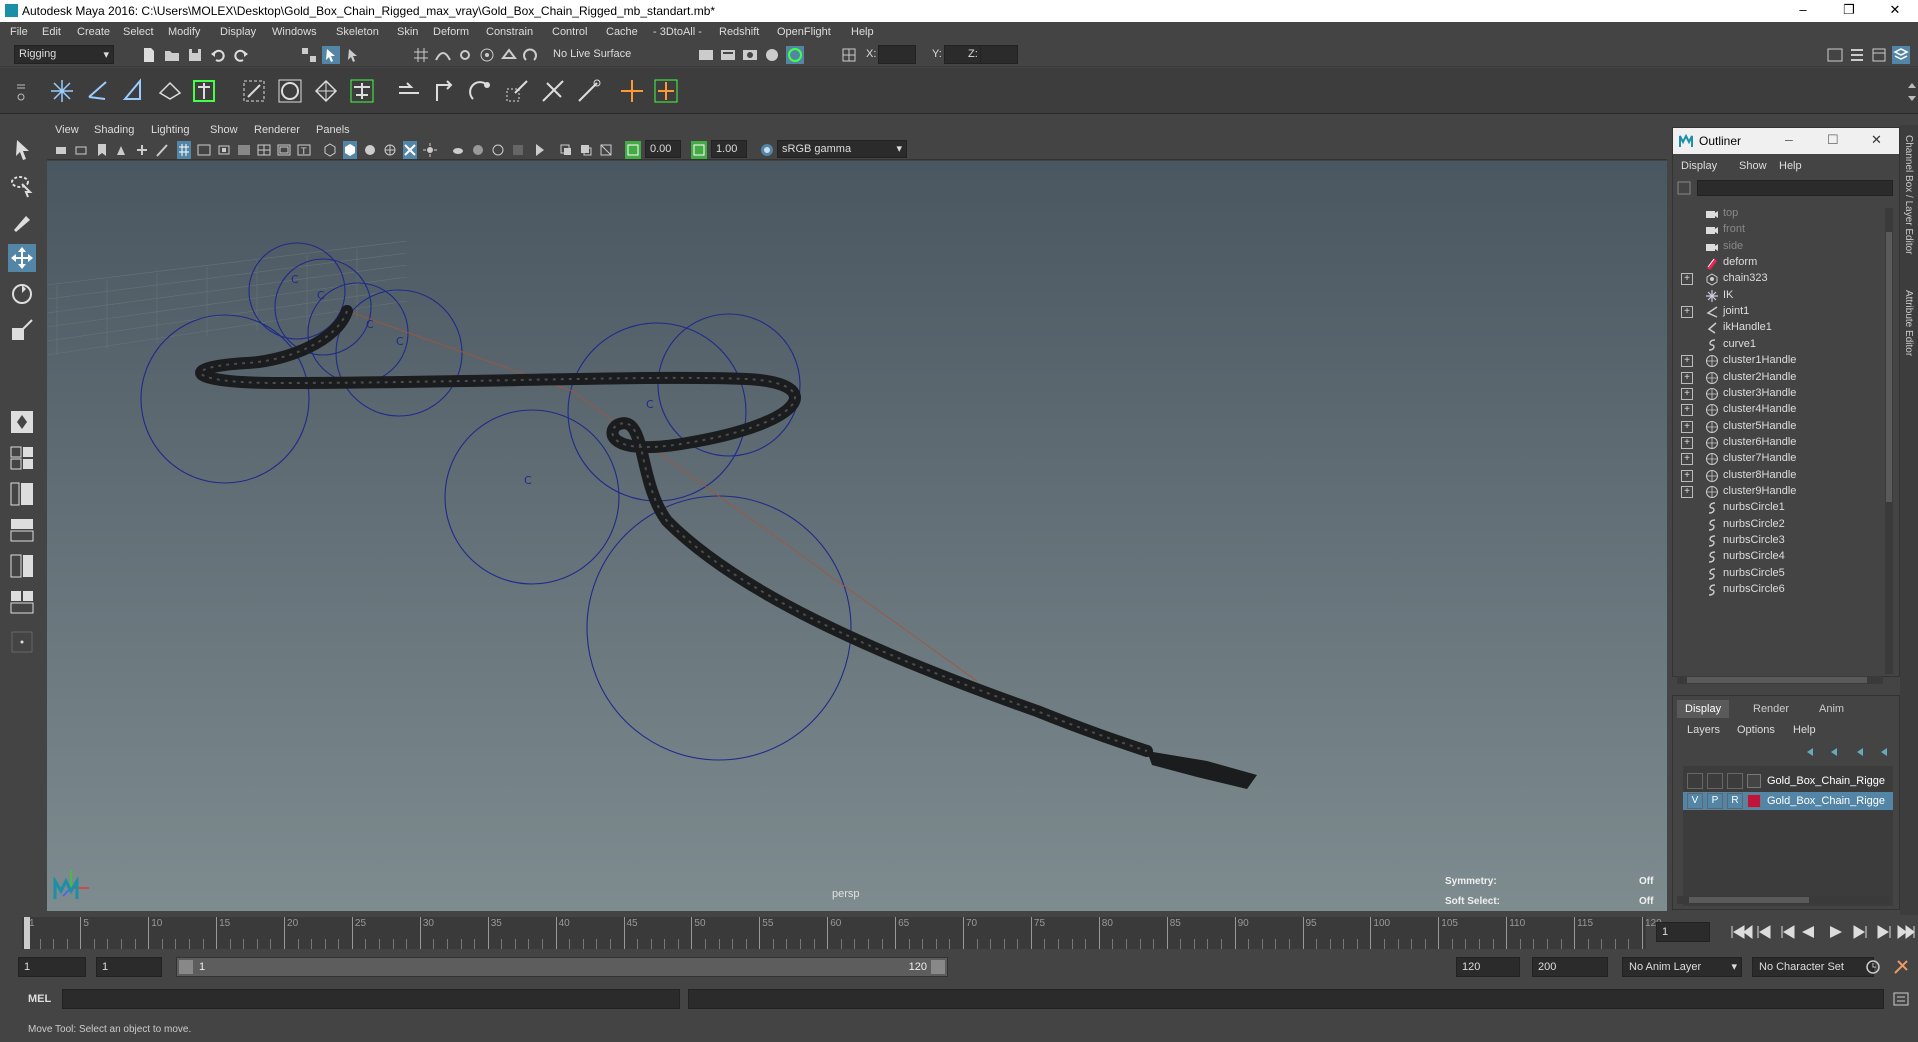  Describe the element at coordinates (1703, 709) in the screenshot. I see `layer-tab-display: Display` at that location.